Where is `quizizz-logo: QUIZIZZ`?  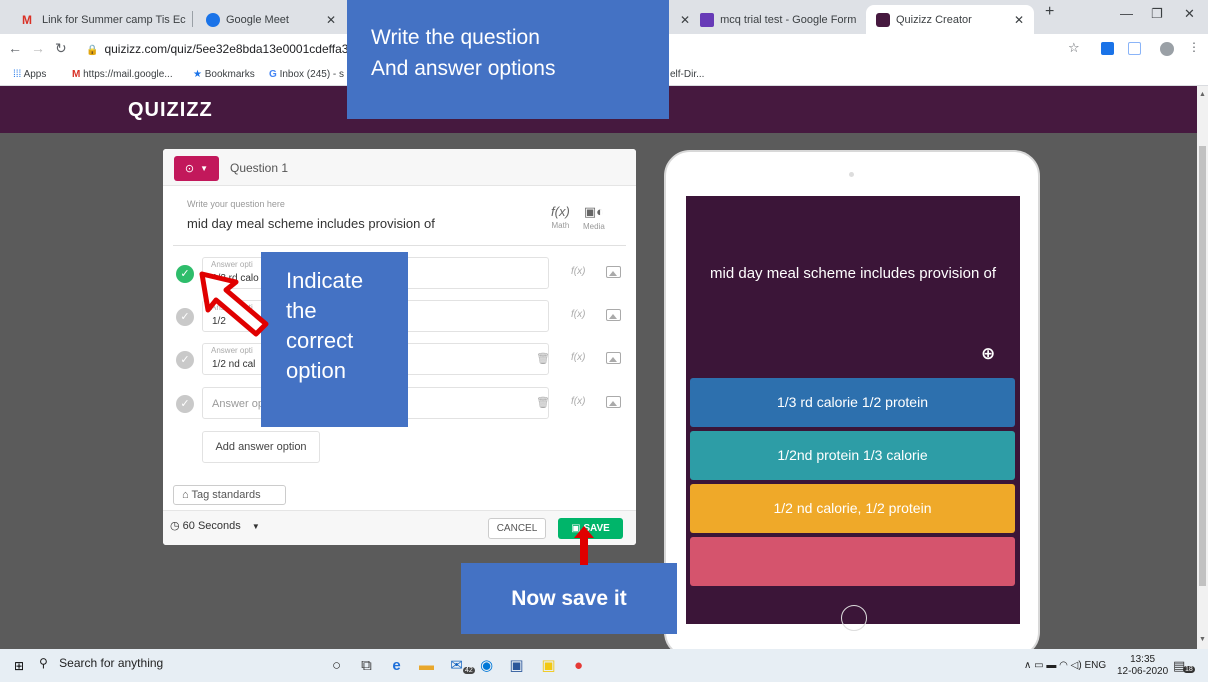 quizizz-logo: QUIZIZZ is located at coordinates (170, 110).